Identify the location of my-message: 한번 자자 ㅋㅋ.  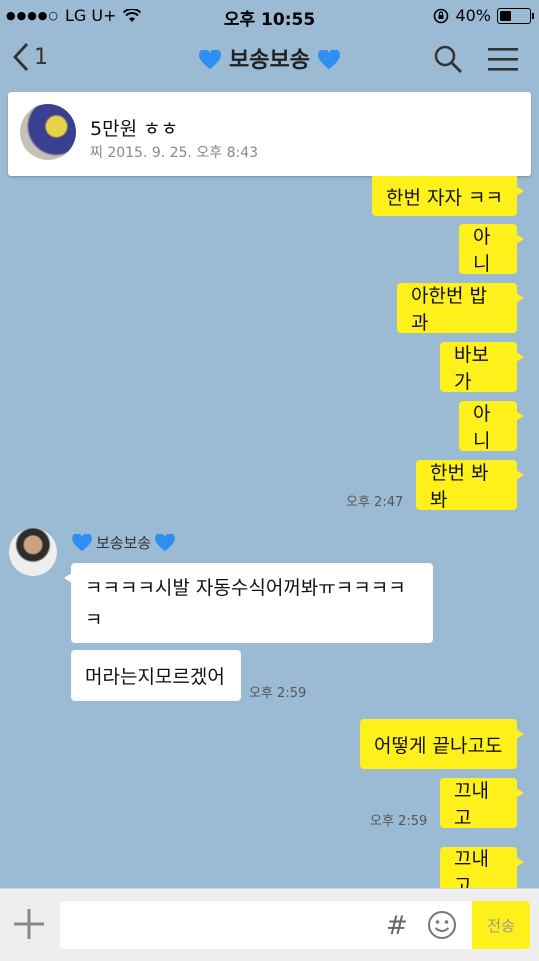
(448, 196).